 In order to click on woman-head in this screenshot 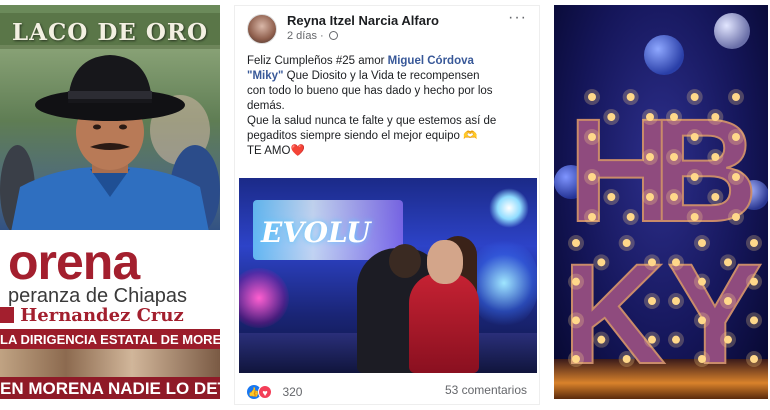, I will do `click(445, 262)`.